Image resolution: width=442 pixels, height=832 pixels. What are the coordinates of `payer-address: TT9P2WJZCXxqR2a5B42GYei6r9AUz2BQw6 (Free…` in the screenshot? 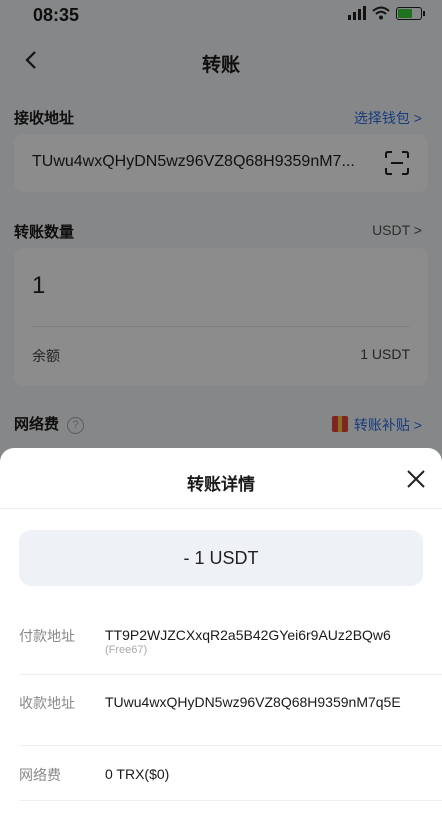 It's located at (264, 641).